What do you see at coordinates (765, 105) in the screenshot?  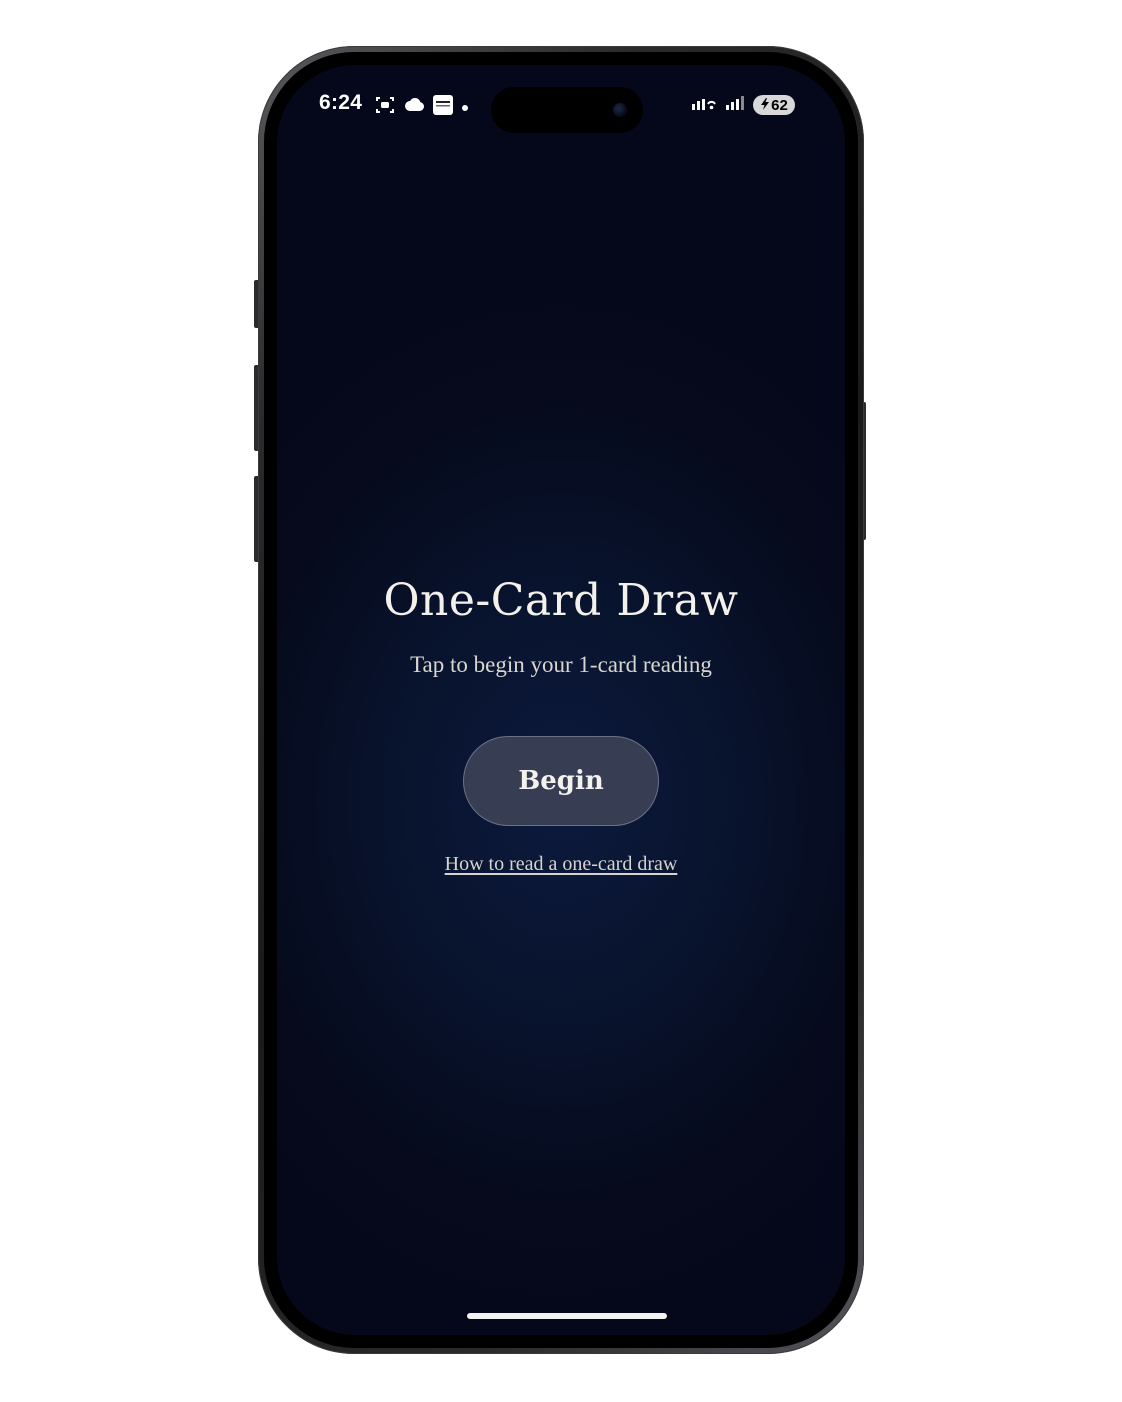 I see `charging-bolt-icon` at bounding box center [765, 105].